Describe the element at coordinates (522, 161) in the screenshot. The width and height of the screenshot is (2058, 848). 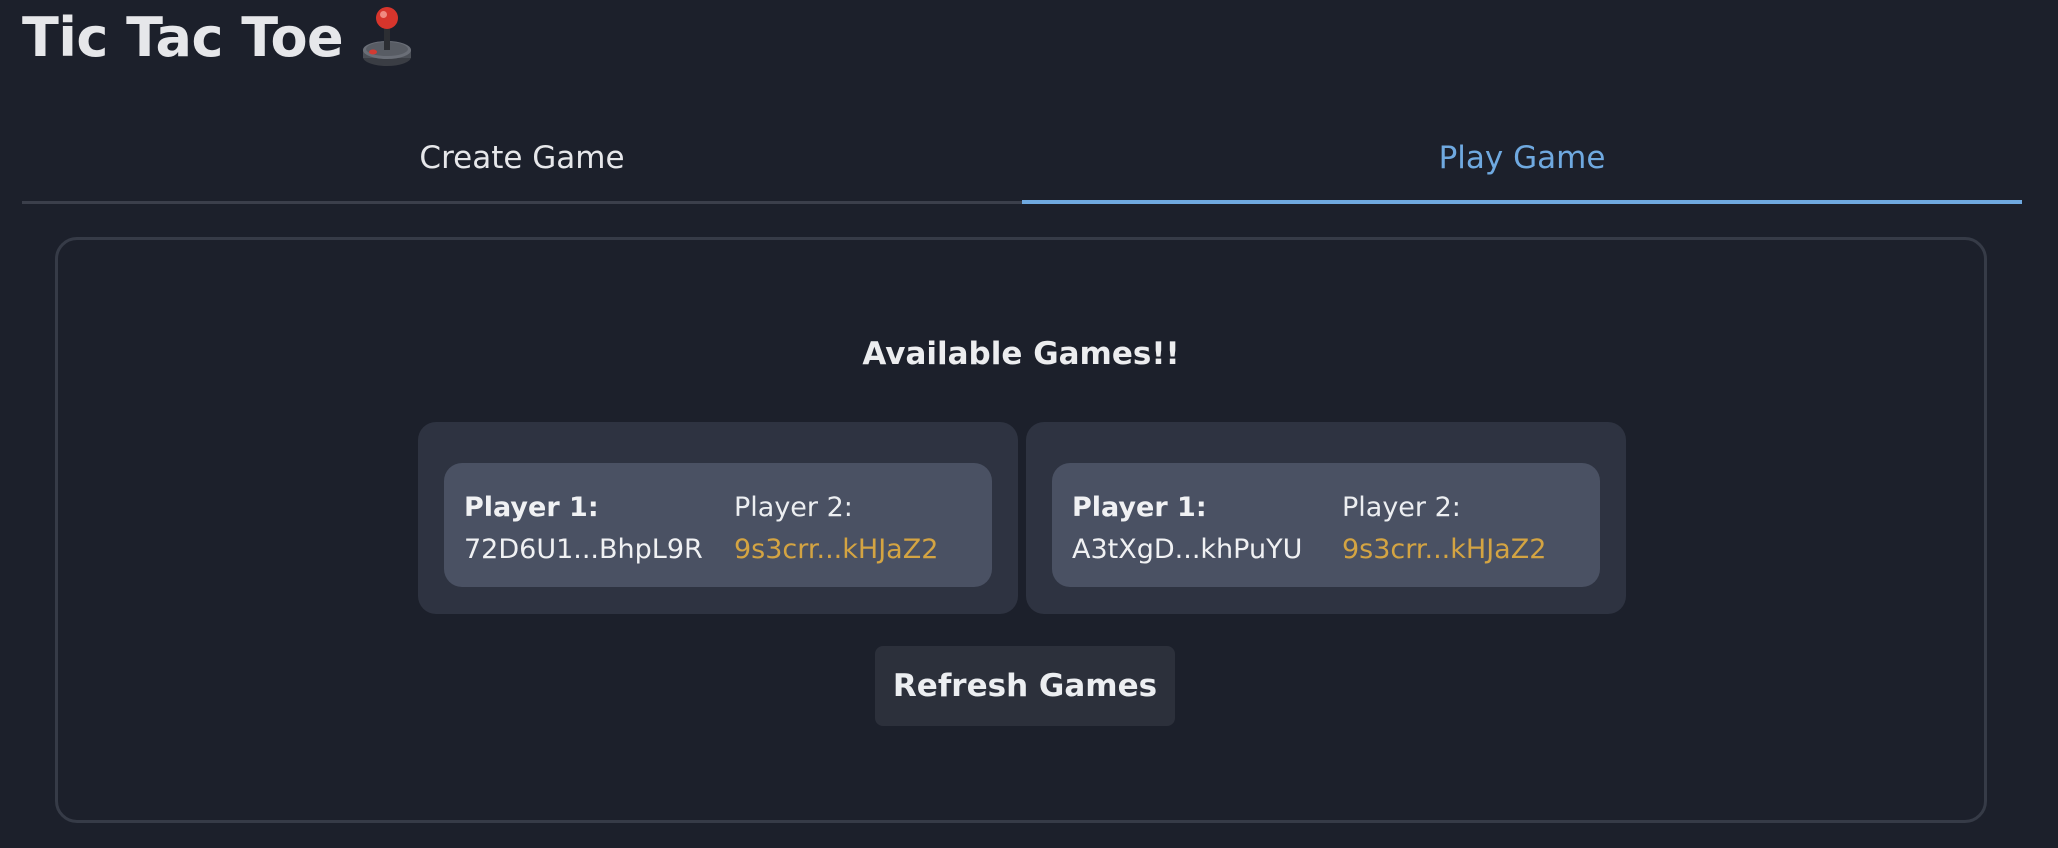
I see `tab-create-game: Create Game` at that location.